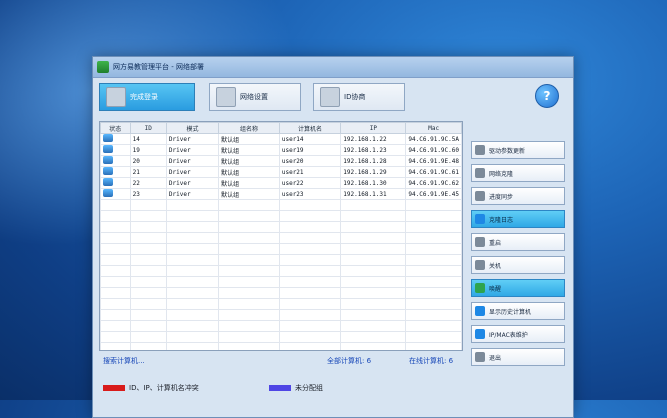 The height and width of the screenshot is (418, 667). I want to click on cell-mac: 94.C6.91.9C.60, so click(433, 150).